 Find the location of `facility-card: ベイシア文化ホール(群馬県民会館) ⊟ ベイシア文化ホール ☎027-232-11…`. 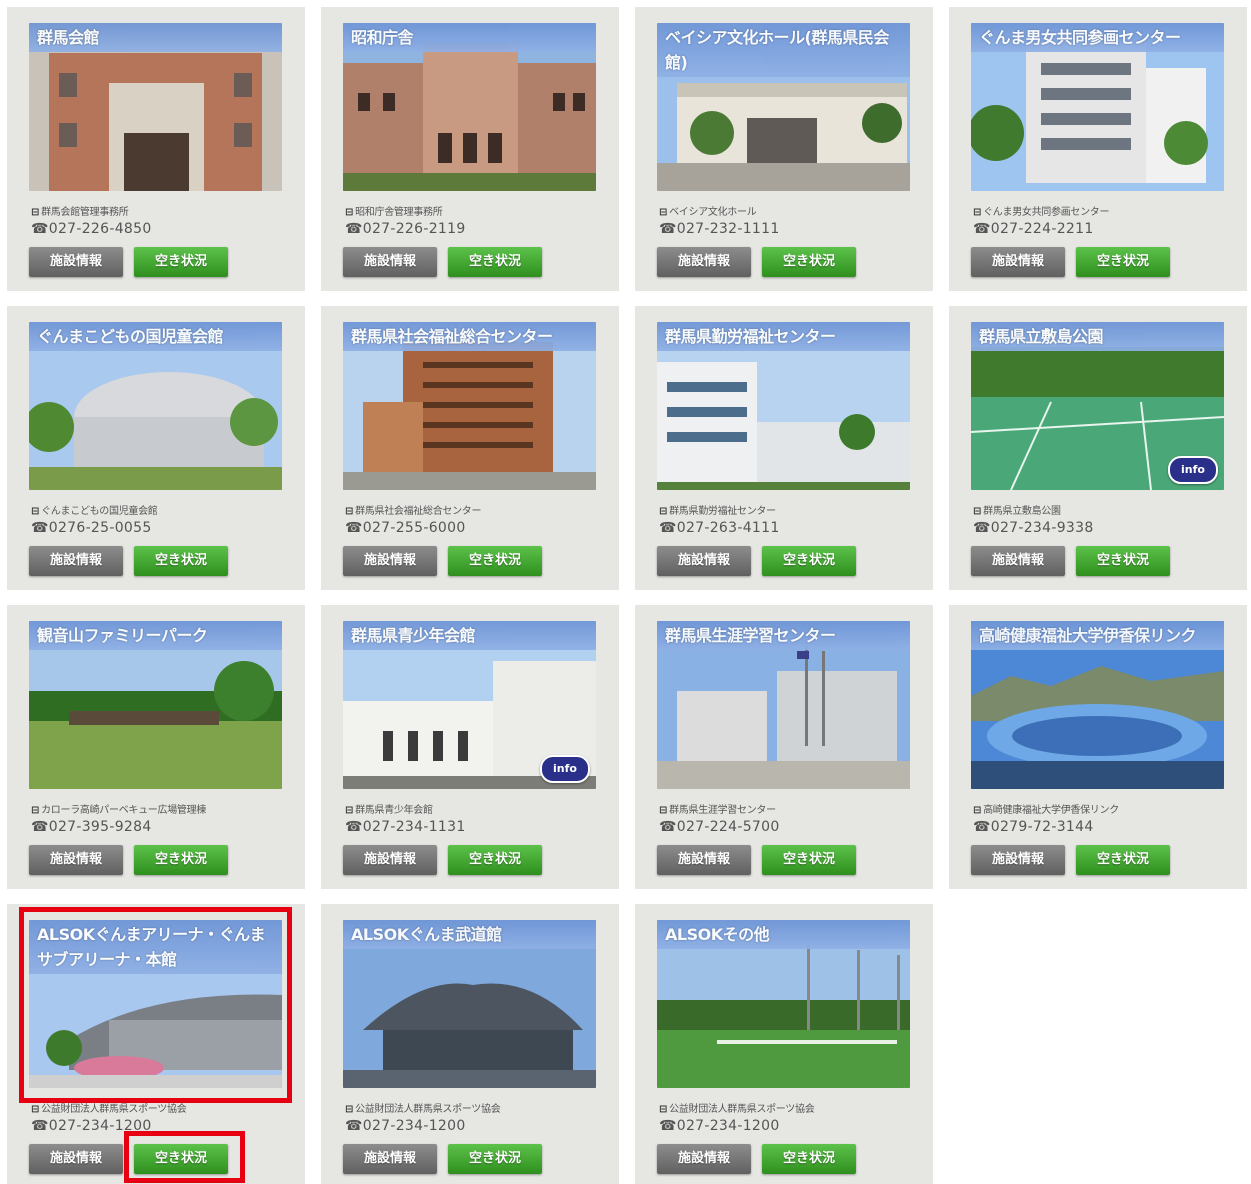

facility-card: ベイシア文化ホール(群馬県民会館) ⊟ ベイシア文化ホール ☎027-232-11… is located at coordinates (784, 149).